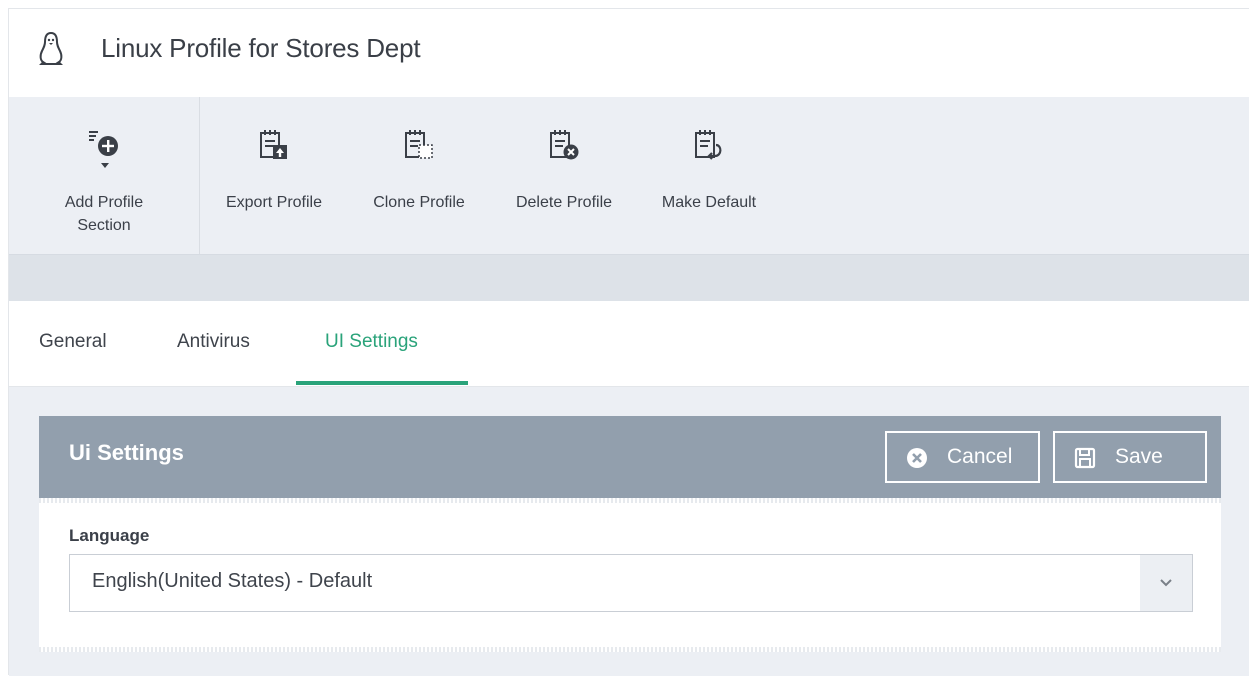  What do you see at coordinates (274, 175) in the screenshot?
I see `export-profile-button: Export Profile` at bounding box center [274, 175].